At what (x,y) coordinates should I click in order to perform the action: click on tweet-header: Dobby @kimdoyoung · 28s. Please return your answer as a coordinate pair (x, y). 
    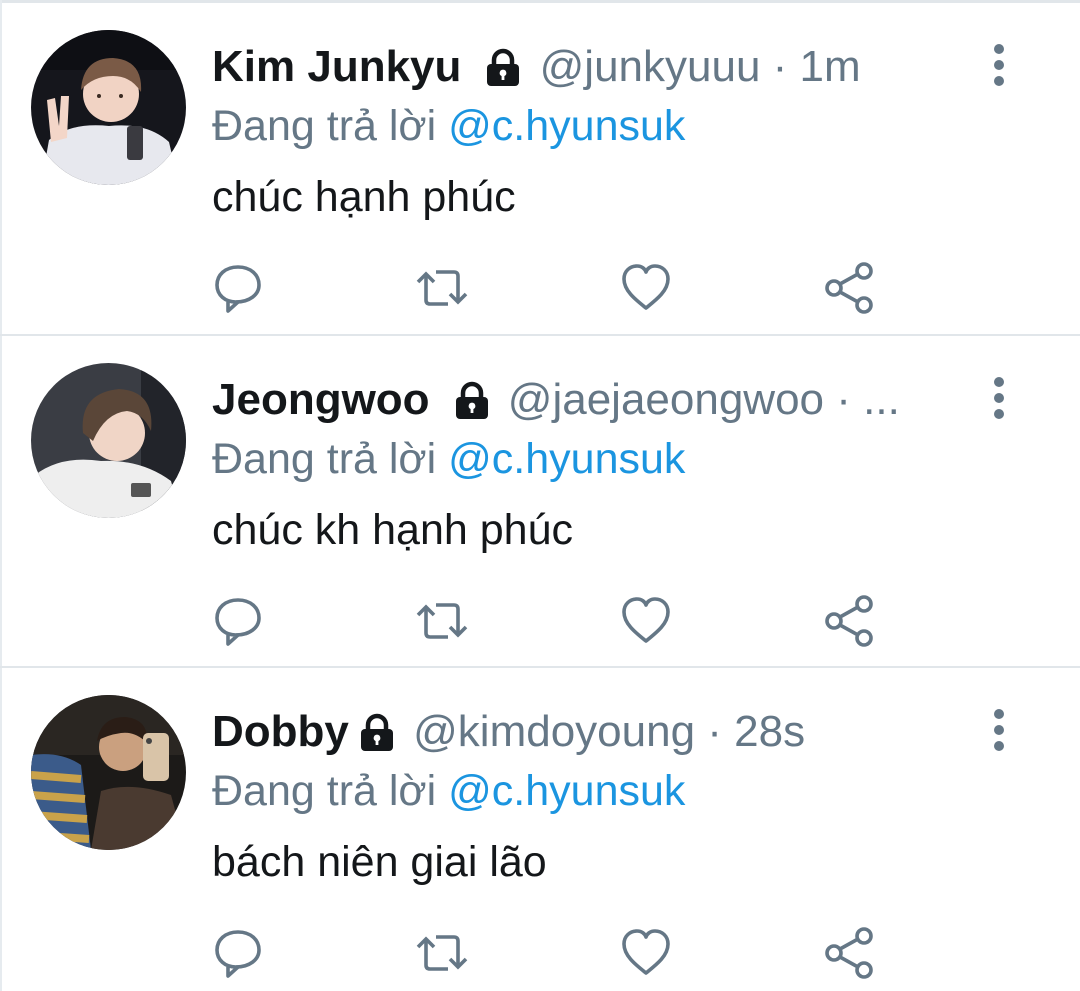
    Looking at the image, I should click on (508, 732).